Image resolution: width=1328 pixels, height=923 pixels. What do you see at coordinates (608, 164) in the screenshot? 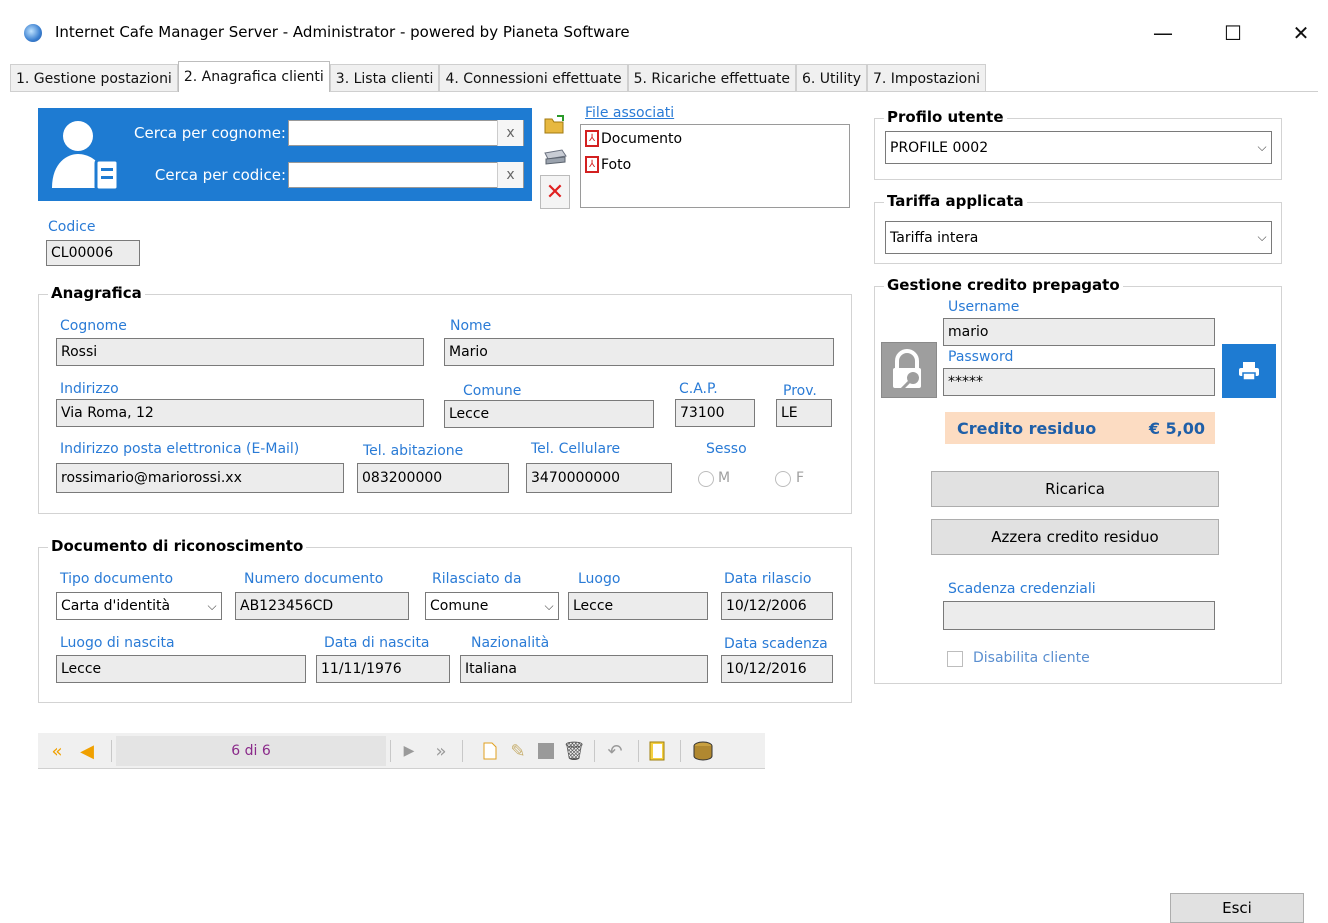
I see `file-item-foto: ⅄ Foto` at bounding box center [608, 164].